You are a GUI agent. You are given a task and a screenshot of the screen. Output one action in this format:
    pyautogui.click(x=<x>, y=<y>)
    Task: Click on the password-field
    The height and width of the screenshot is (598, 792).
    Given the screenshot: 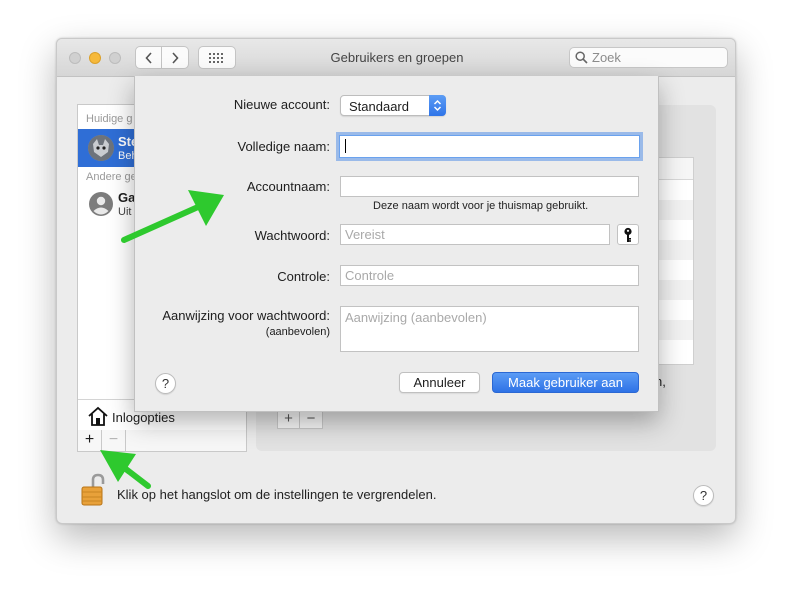 What is the action you would take?
    pyautogui.click(x=475, y=234)
    